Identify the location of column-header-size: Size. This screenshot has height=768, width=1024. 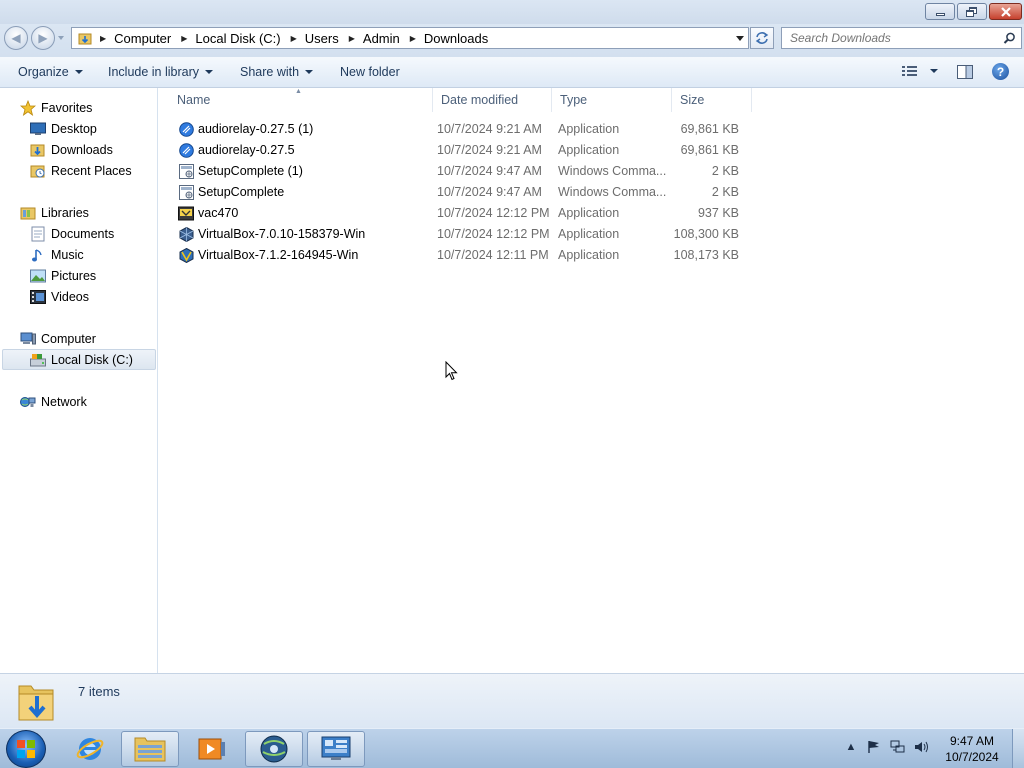
(712, 100).